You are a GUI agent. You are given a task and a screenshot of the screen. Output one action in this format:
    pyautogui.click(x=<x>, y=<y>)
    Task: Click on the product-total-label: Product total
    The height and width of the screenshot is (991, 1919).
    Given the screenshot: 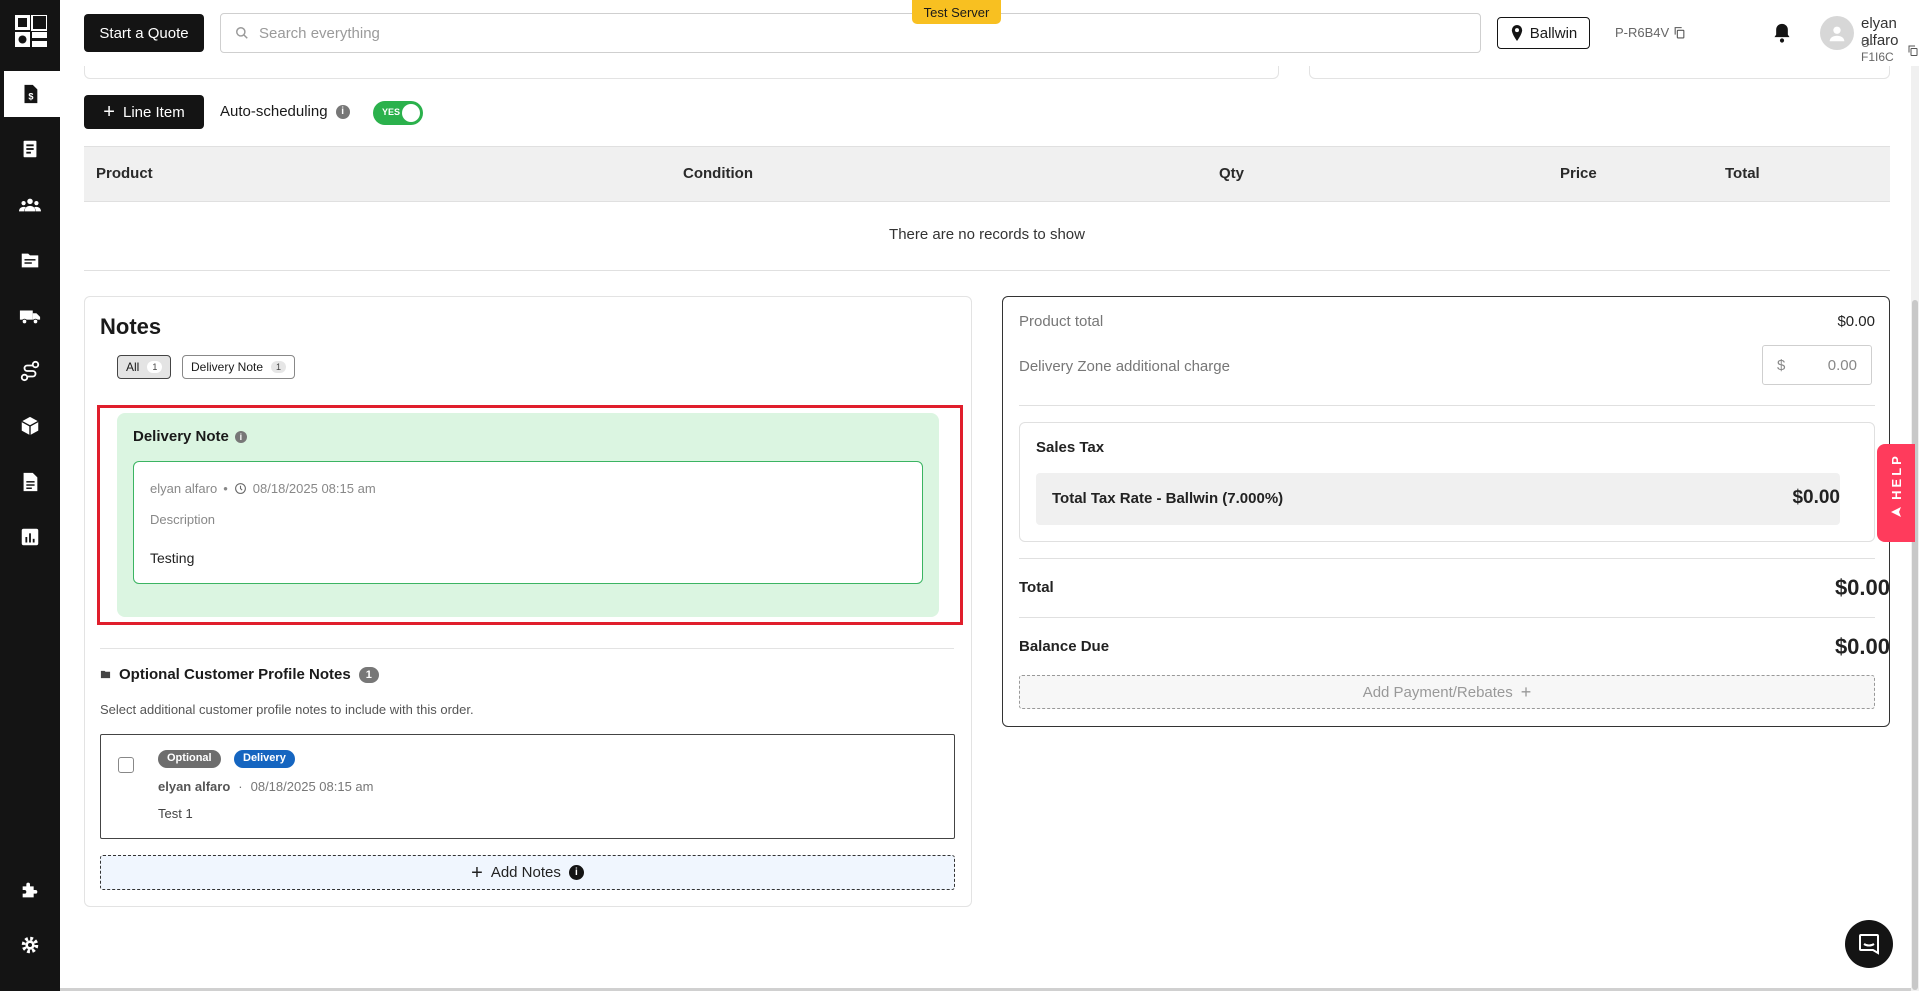 What is the action you would take?
    pyautogui.click(x=1061, y=321)
    